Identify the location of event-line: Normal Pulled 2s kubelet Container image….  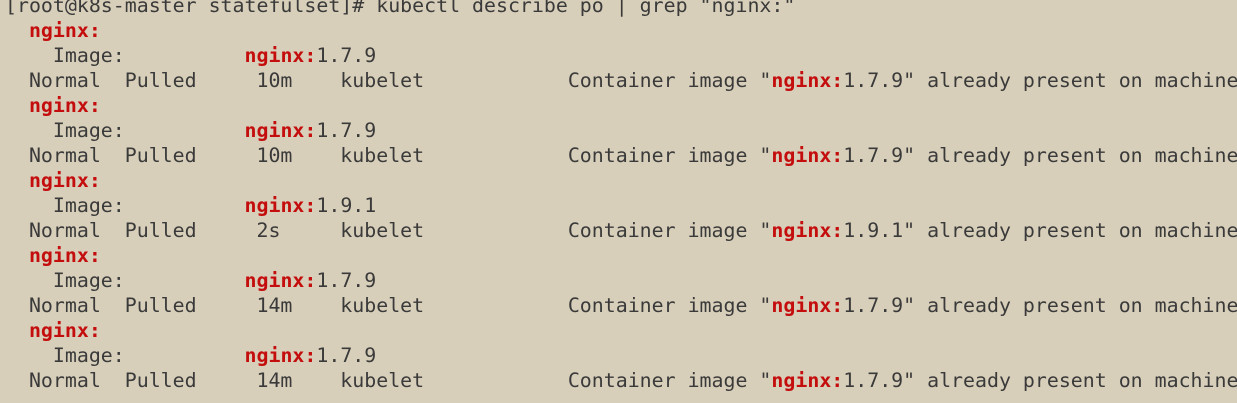
(621, 230).